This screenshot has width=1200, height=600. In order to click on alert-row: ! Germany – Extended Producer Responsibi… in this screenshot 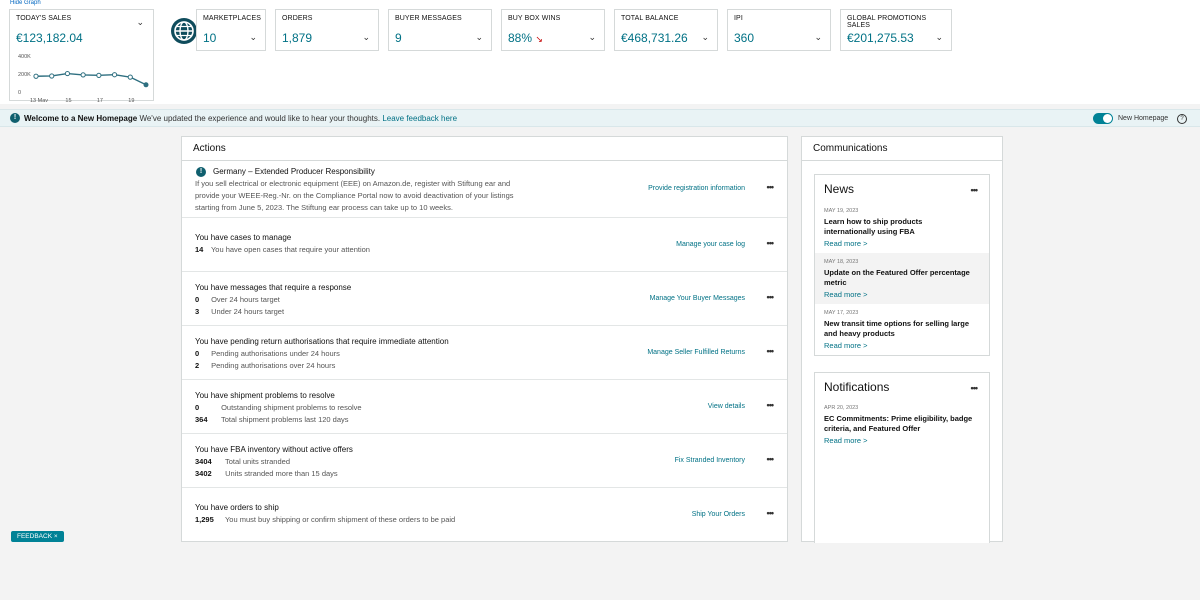, I will do `click(484, 189)`.